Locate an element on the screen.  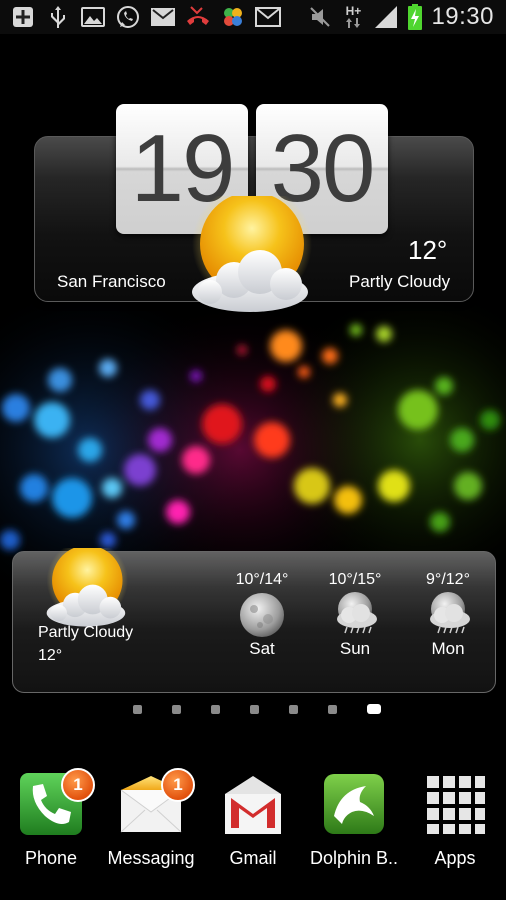
notification-icons is located at coordinates (140, 17).